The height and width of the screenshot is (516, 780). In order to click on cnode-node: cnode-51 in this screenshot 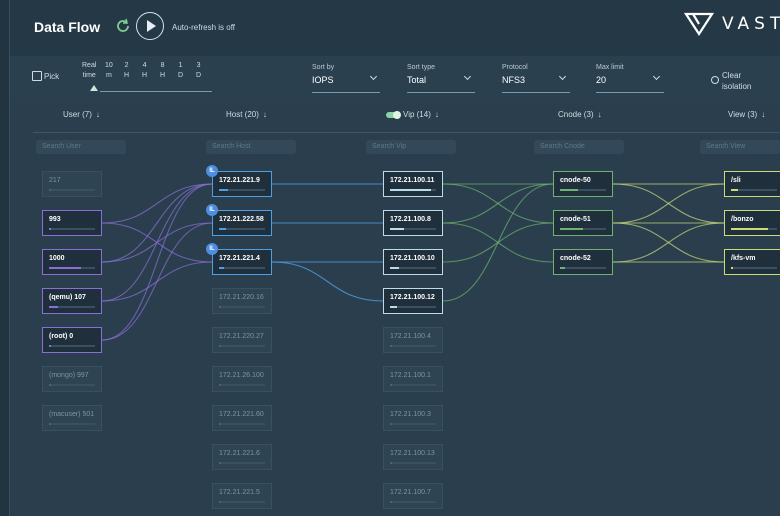, I will do `click(583, 223)`.